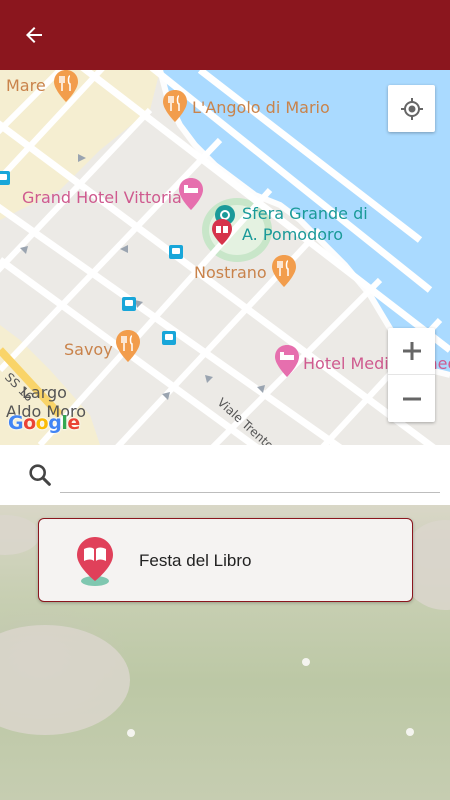 The width and height of the screenshot is (450, 800). I want to click on minus-icon, so click(411, 398).